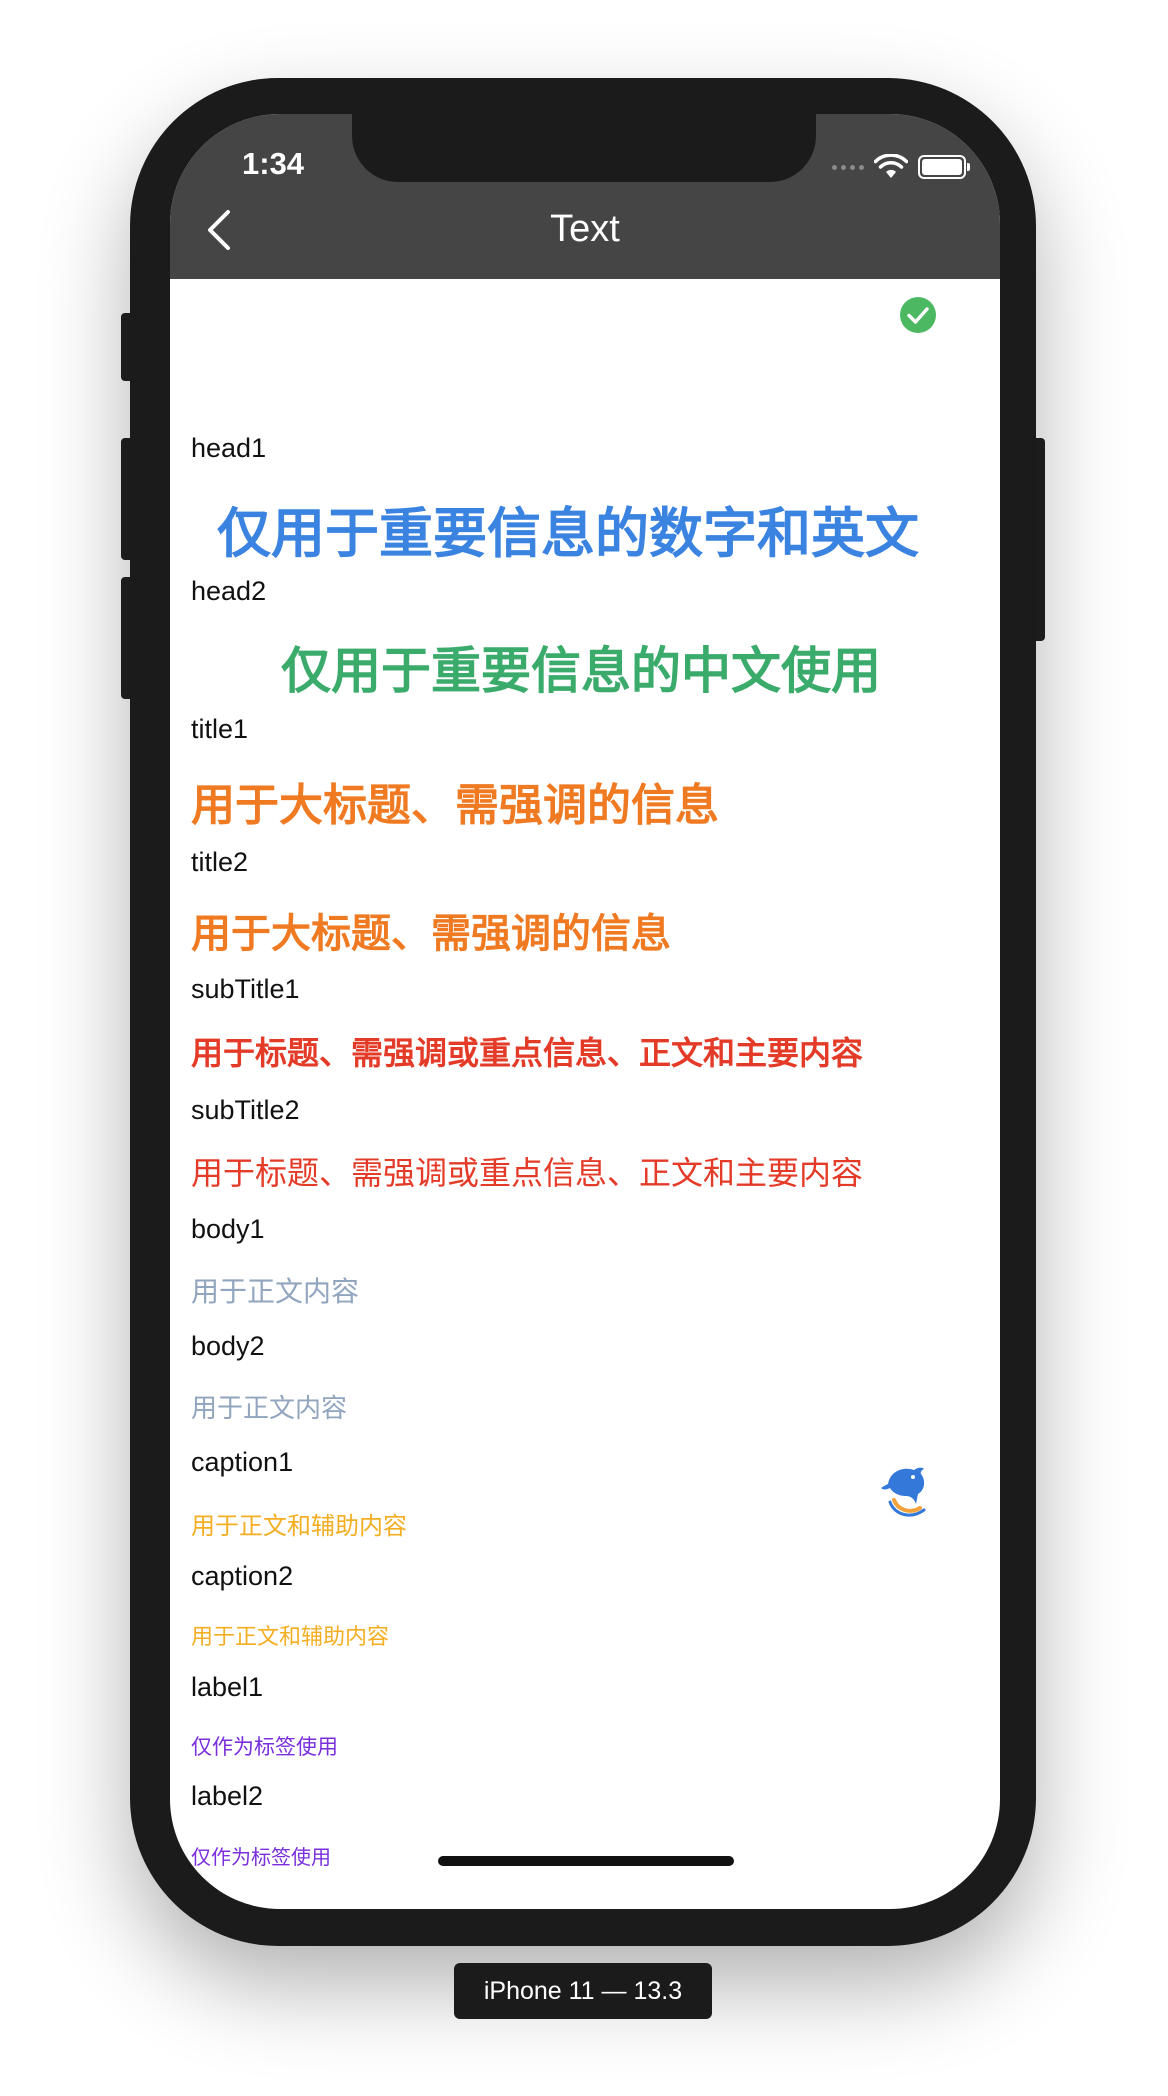  Describe the element at coordinates (583, 1991) in the screenshot. I see `device-label: iPhone 11 — 13.3` at that location.